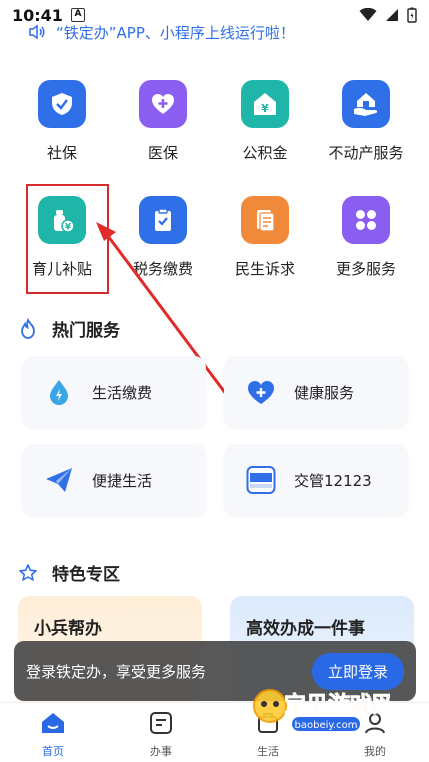 Image resolution: width=429 pixels, height=762 pixels. I want to click on nav-services: 办事, so click(161, 735).